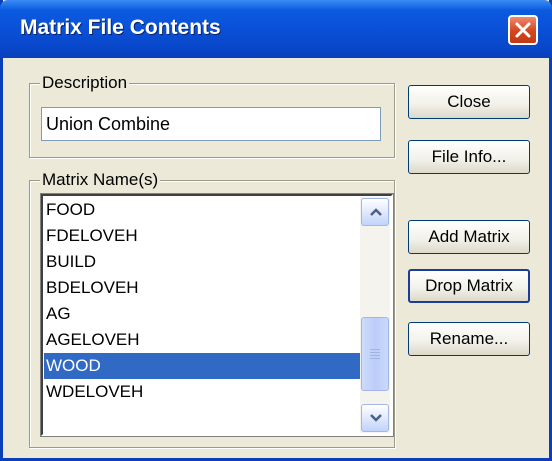 Image resolution: width=552 pixels, height=461 pixels. What do you see at coordinates (85, 83) in the screenshot?
I see `description-label: Description` at bounding box center [85, 83].